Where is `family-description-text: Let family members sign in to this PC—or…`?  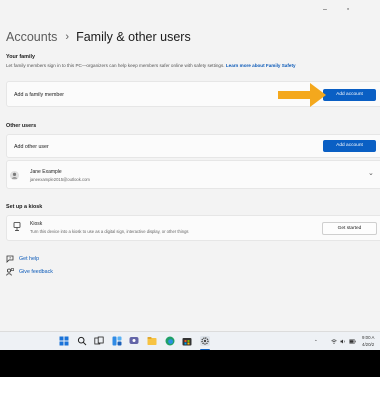
family-description-text: Let family members sign in to this PC—or… is located at coordinates (115, 65).